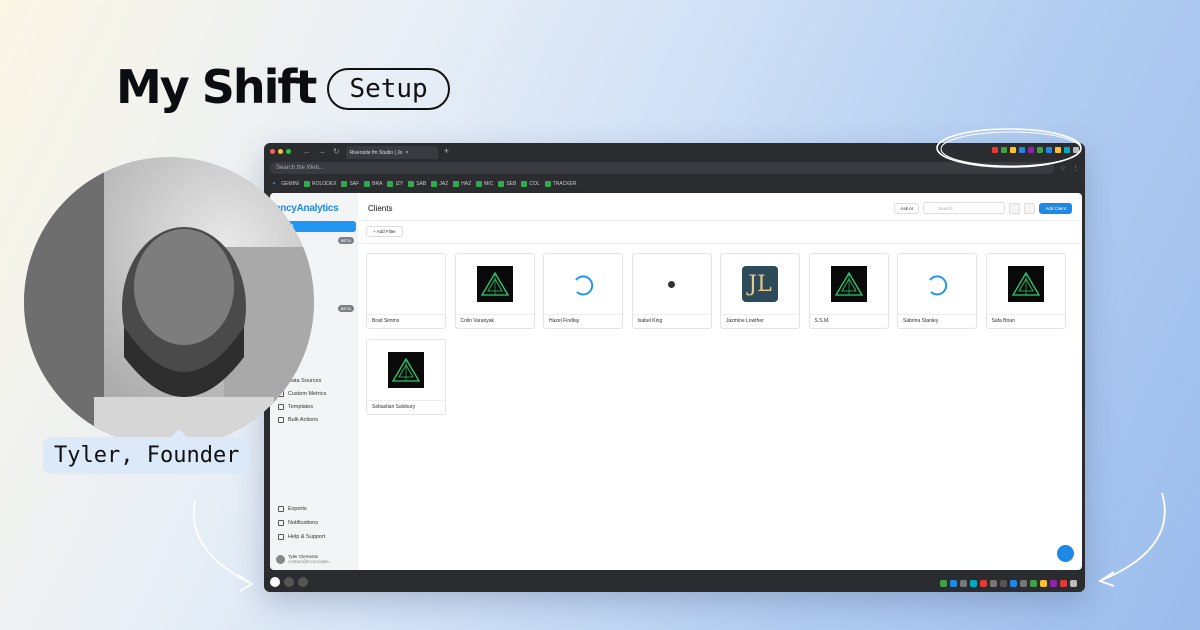 This screenshot has width=1200, height=630. I want to click on sidebar-item-notifications: Notifications, so click(298, 523).